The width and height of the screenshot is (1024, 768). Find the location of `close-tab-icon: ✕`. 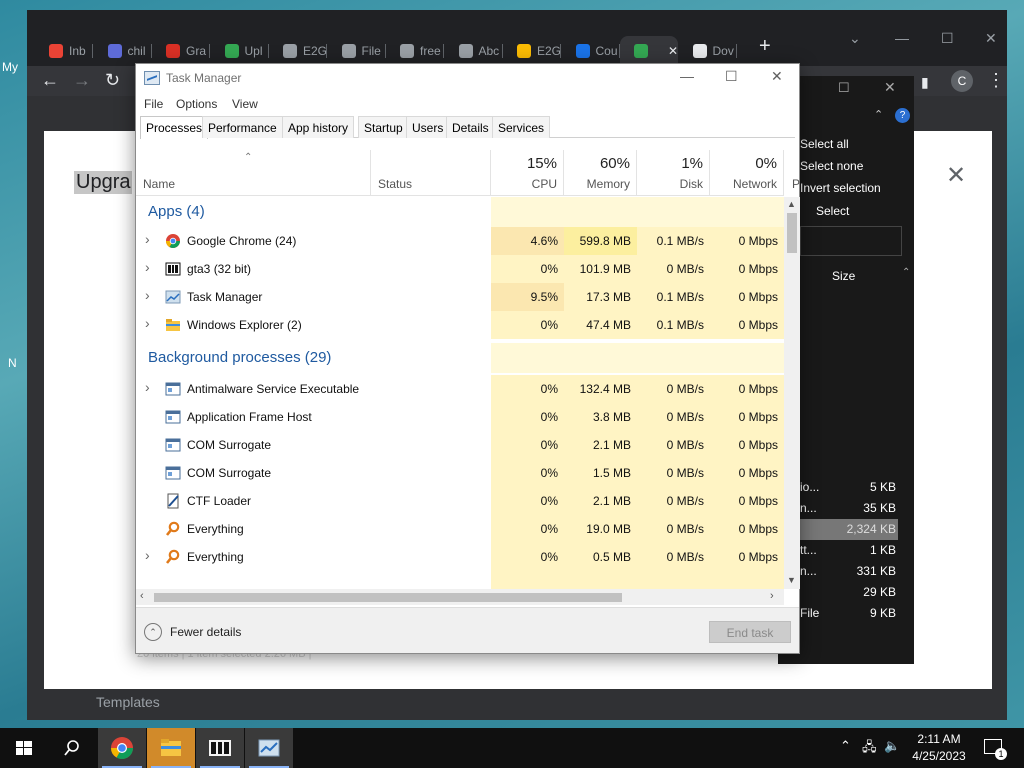

close-tab-icon: ✕ is located at coordinates (673, 51).